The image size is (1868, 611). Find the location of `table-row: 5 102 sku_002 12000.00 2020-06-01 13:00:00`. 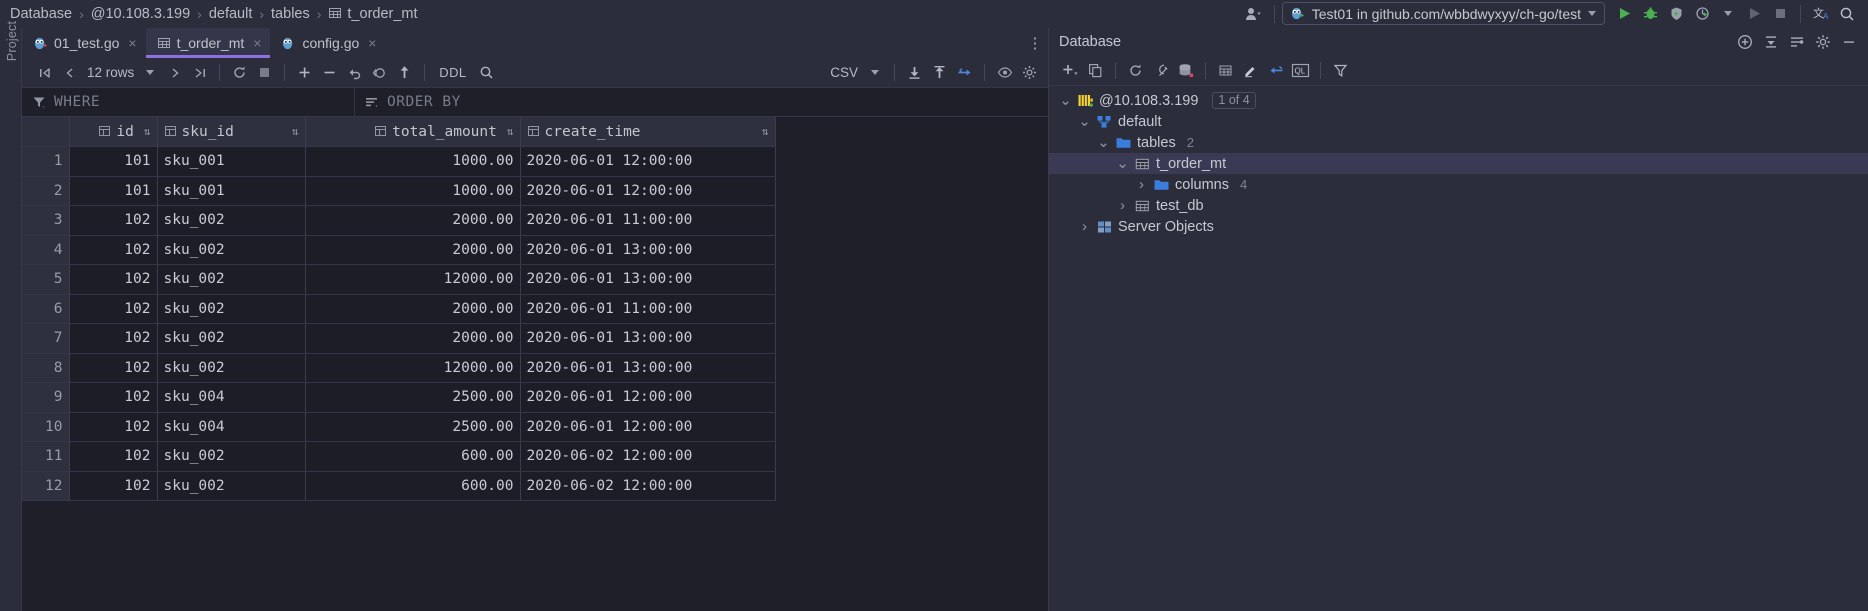

table-row: 5 102 sku_002 12000.00 2020-06-01 13:00:00 is located at coordinates (399, 279).